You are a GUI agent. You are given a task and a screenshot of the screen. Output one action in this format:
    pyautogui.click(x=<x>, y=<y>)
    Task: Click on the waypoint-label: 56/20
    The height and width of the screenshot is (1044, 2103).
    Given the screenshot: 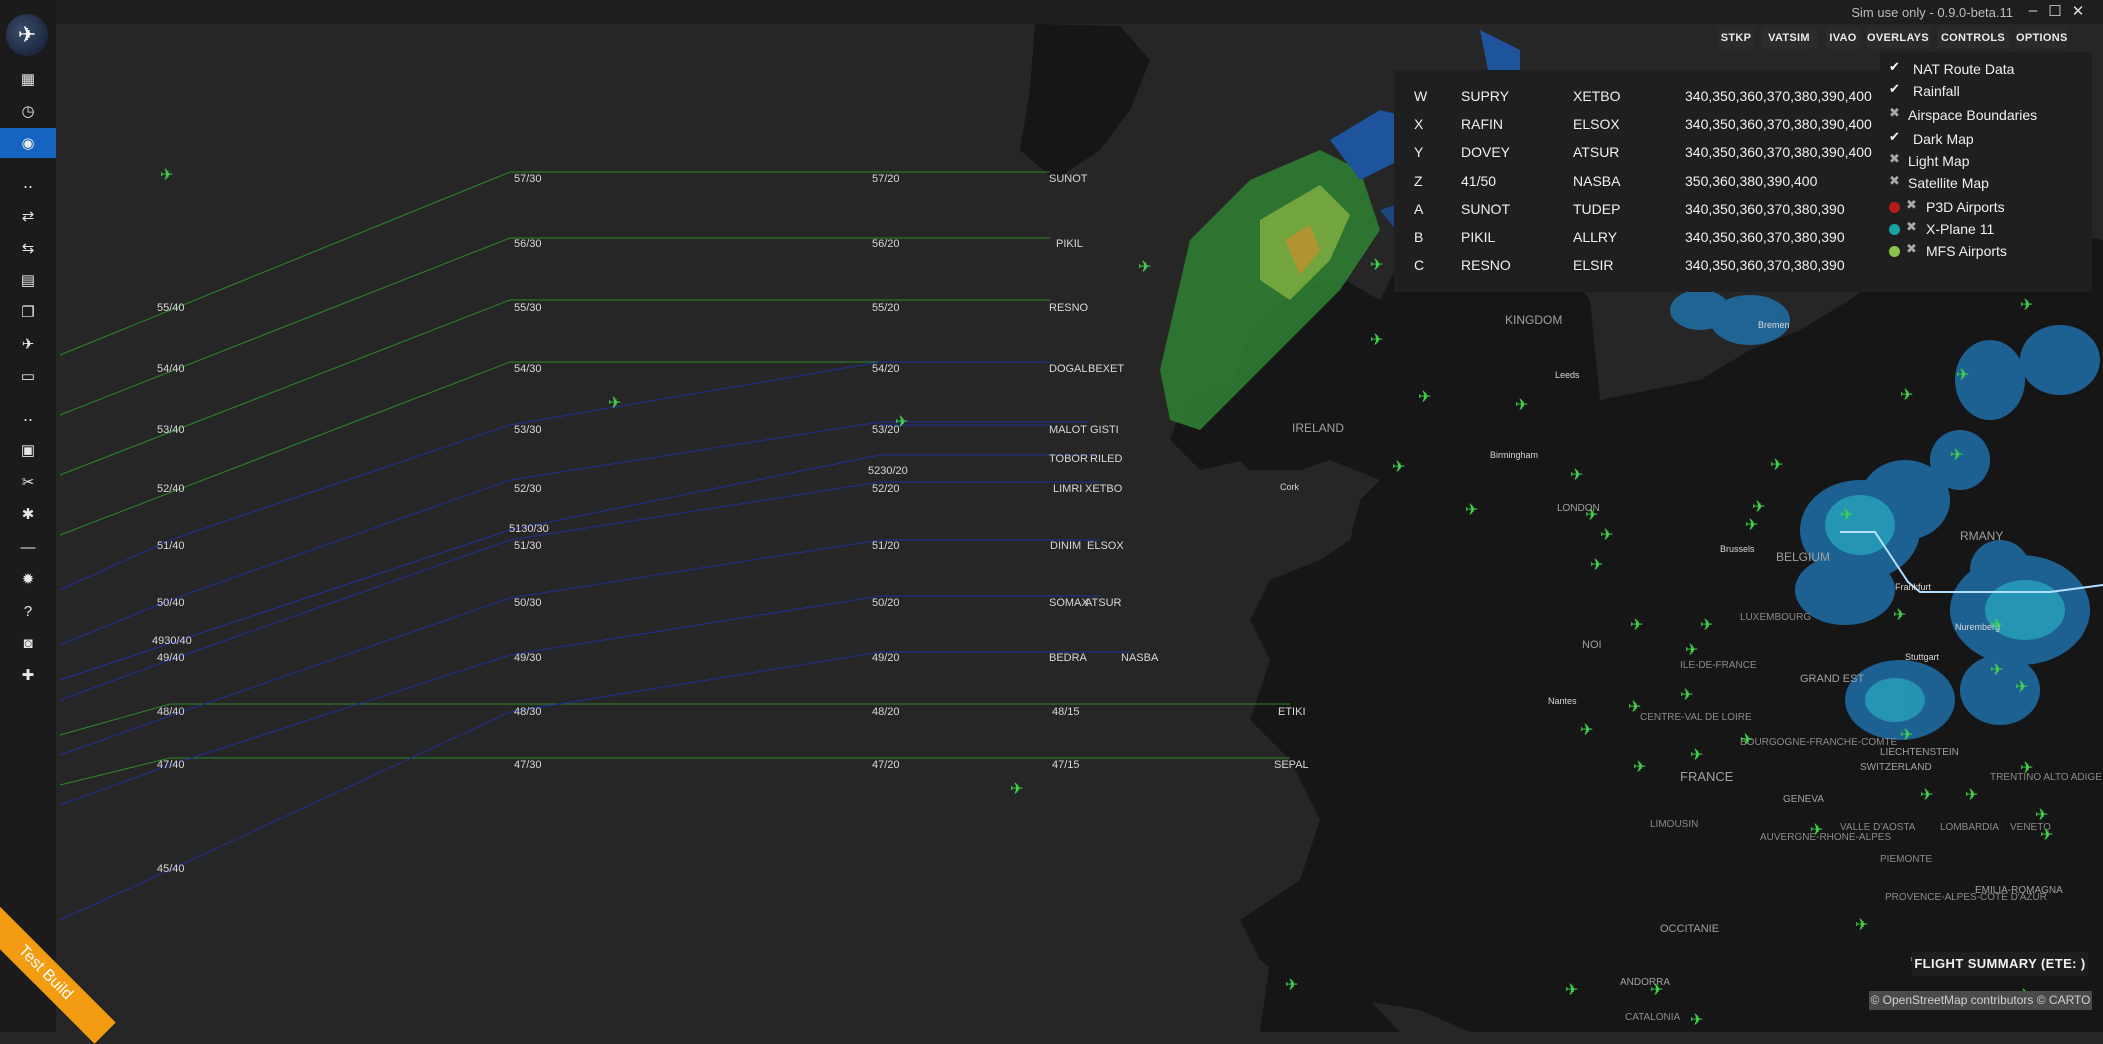 What is the action you would take?
    pyautogui.click(x=886, y=244)
    